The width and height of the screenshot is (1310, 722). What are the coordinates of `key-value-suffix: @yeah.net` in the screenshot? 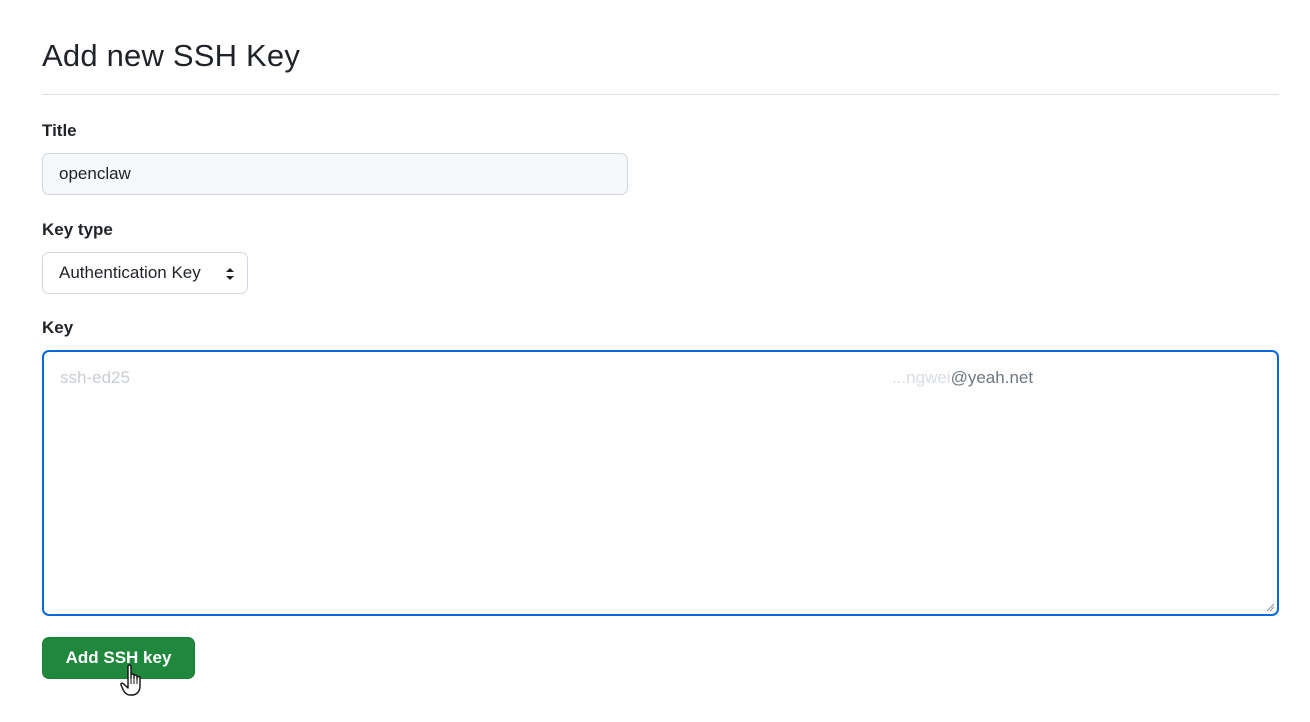 It's located at (992, 377).